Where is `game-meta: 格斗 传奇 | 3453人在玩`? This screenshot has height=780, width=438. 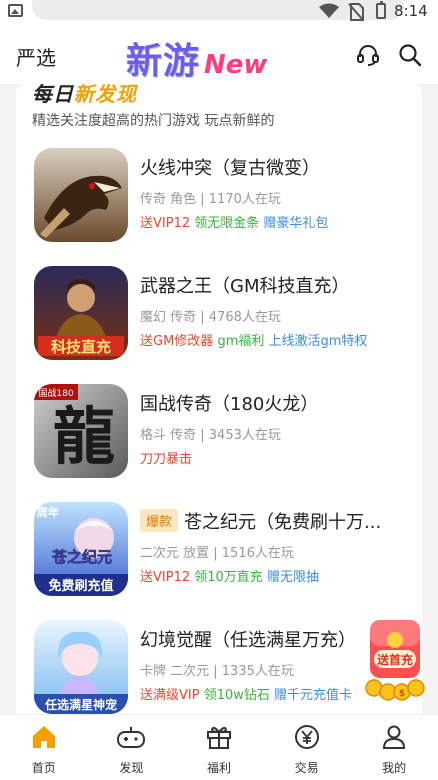
game-meta: 格斗 传奇 | 3453人在玩 is located at coordinates (210, 435).